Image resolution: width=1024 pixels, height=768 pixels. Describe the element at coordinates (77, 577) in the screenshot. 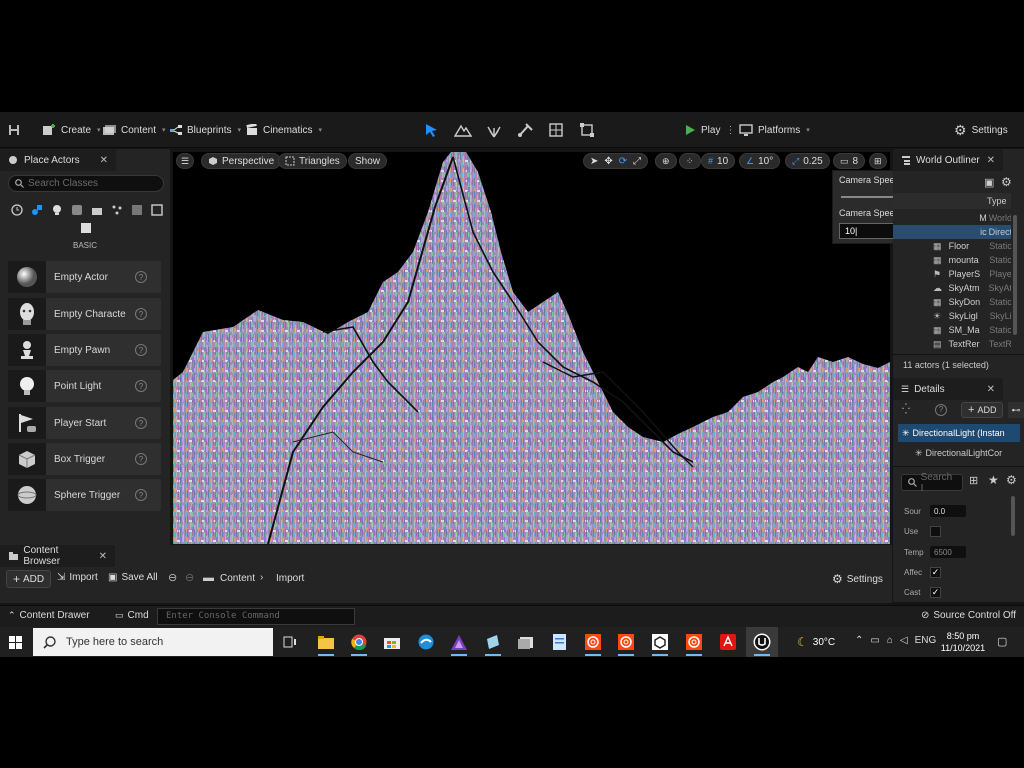

I see `import-button: ⇲ Import` at that location.